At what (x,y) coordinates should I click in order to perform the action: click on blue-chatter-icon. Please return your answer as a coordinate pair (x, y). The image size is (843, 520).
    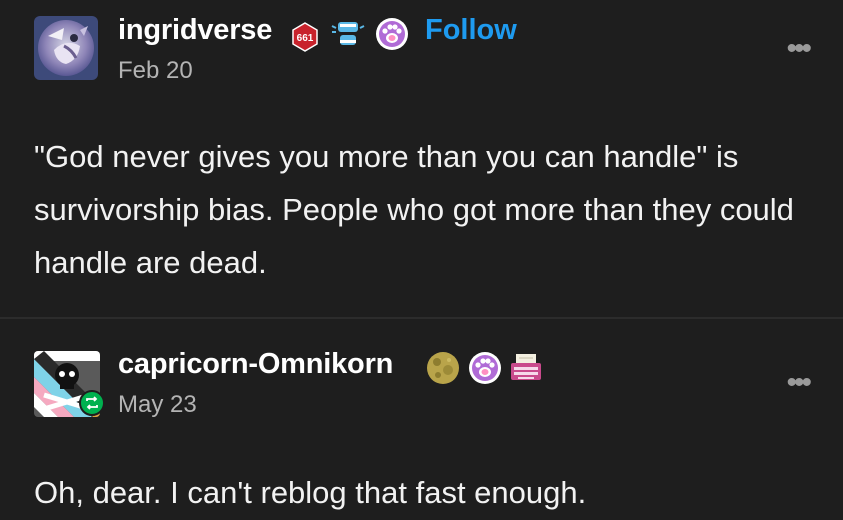
    Looking at the image, I should click on (348, 34).